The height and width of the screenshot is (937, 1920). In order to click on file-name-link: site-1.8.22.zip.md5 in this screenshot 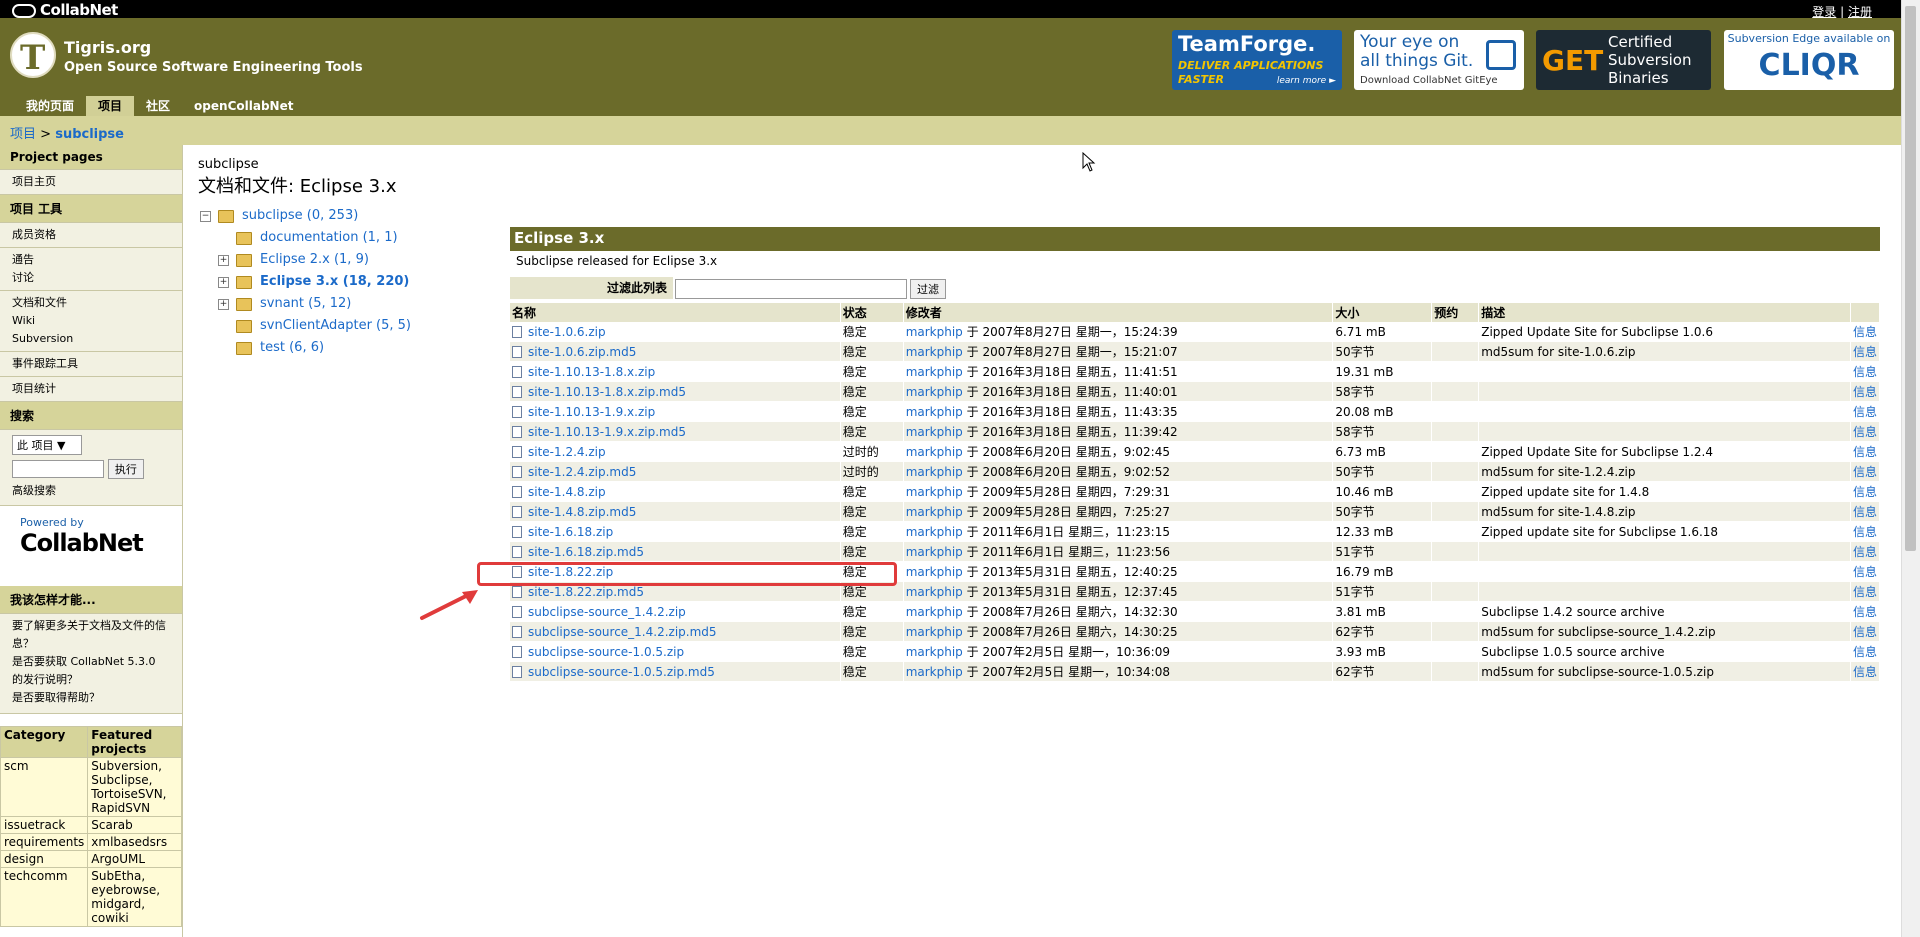, I will do `click(586, 592)`.